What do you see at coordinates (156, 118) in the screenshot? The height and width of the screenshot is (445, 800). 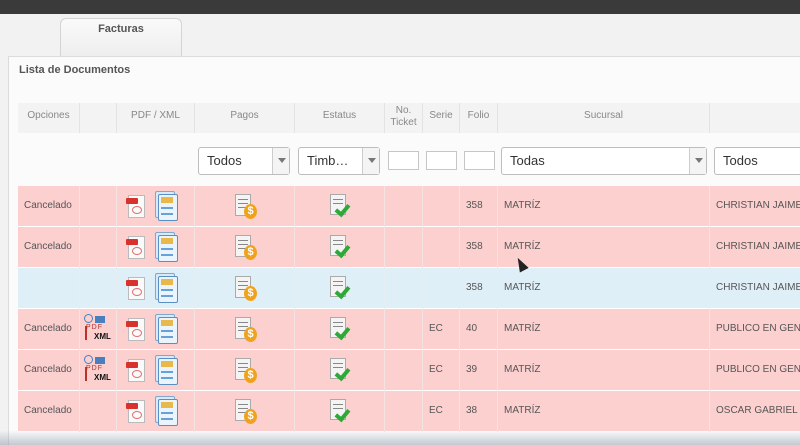 I see `col-header-pdf-xml: PDF / XML` at bounding box center [156, 118].